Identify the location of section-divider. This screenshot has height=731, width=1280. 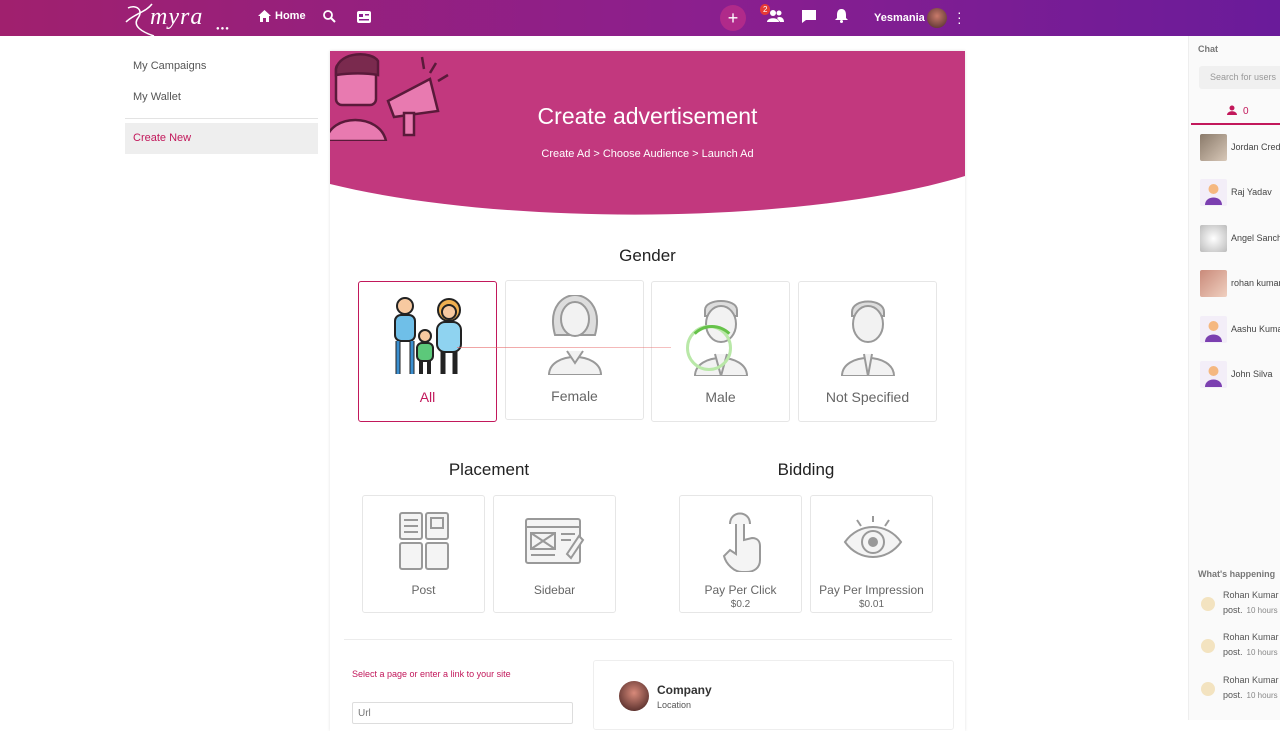
(648, 639).